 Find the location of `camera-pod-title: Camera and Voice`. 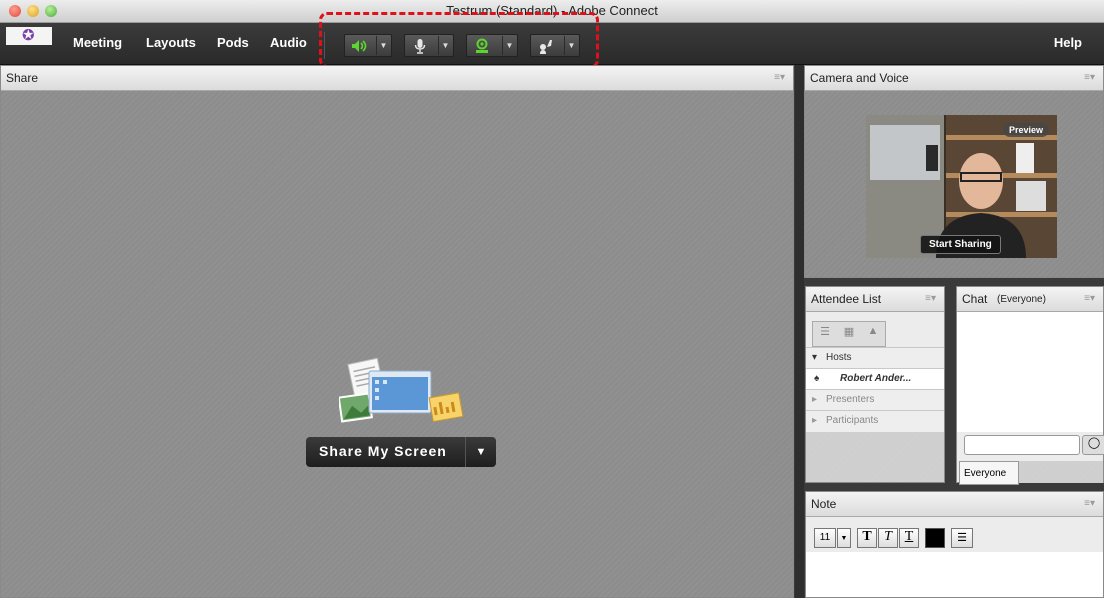

camera-pod-title: Camera and Voice is located at coordinates (859, 78).